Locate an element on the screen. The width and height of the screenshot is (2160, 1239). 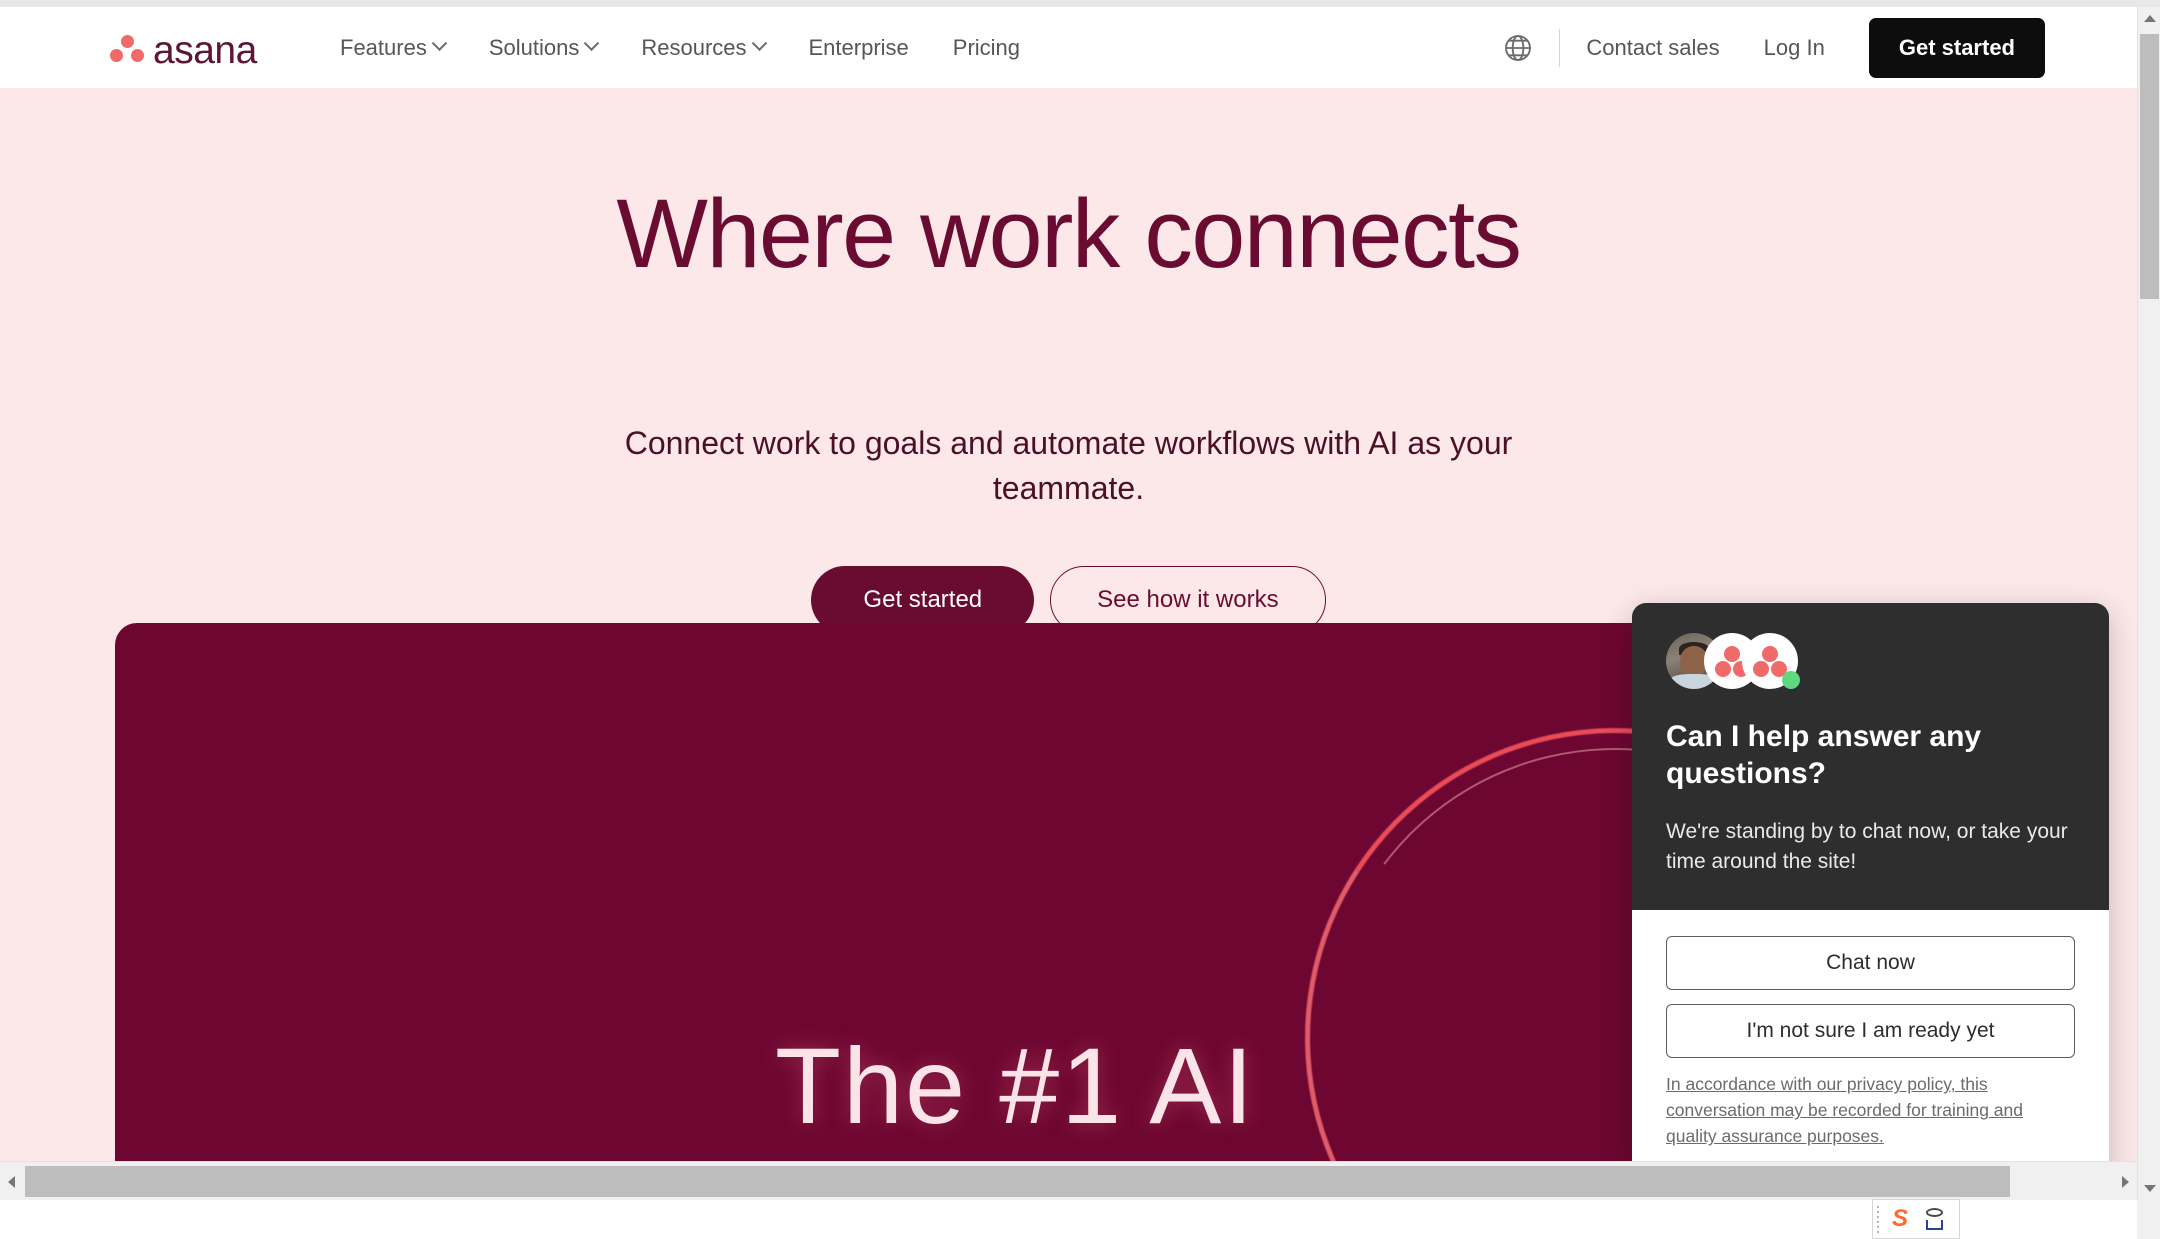
capture-region-icon is located at coordinates (1934, 1219).